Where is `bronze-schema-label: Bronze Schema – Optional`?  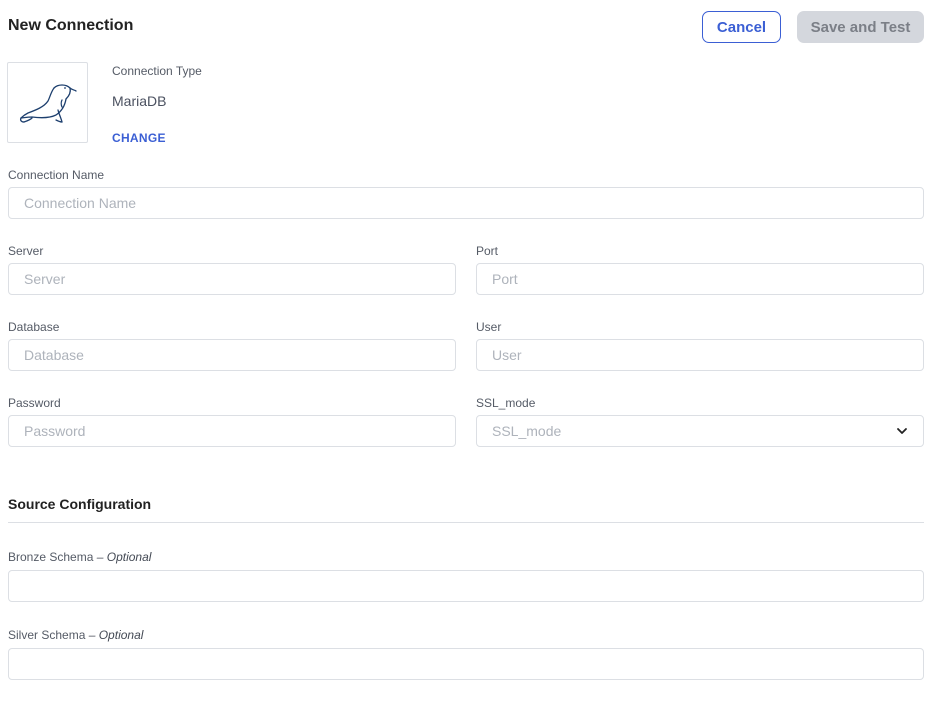 bronze-schema-label: Bronze Schema – Optional is located at coordinates (79, 557).